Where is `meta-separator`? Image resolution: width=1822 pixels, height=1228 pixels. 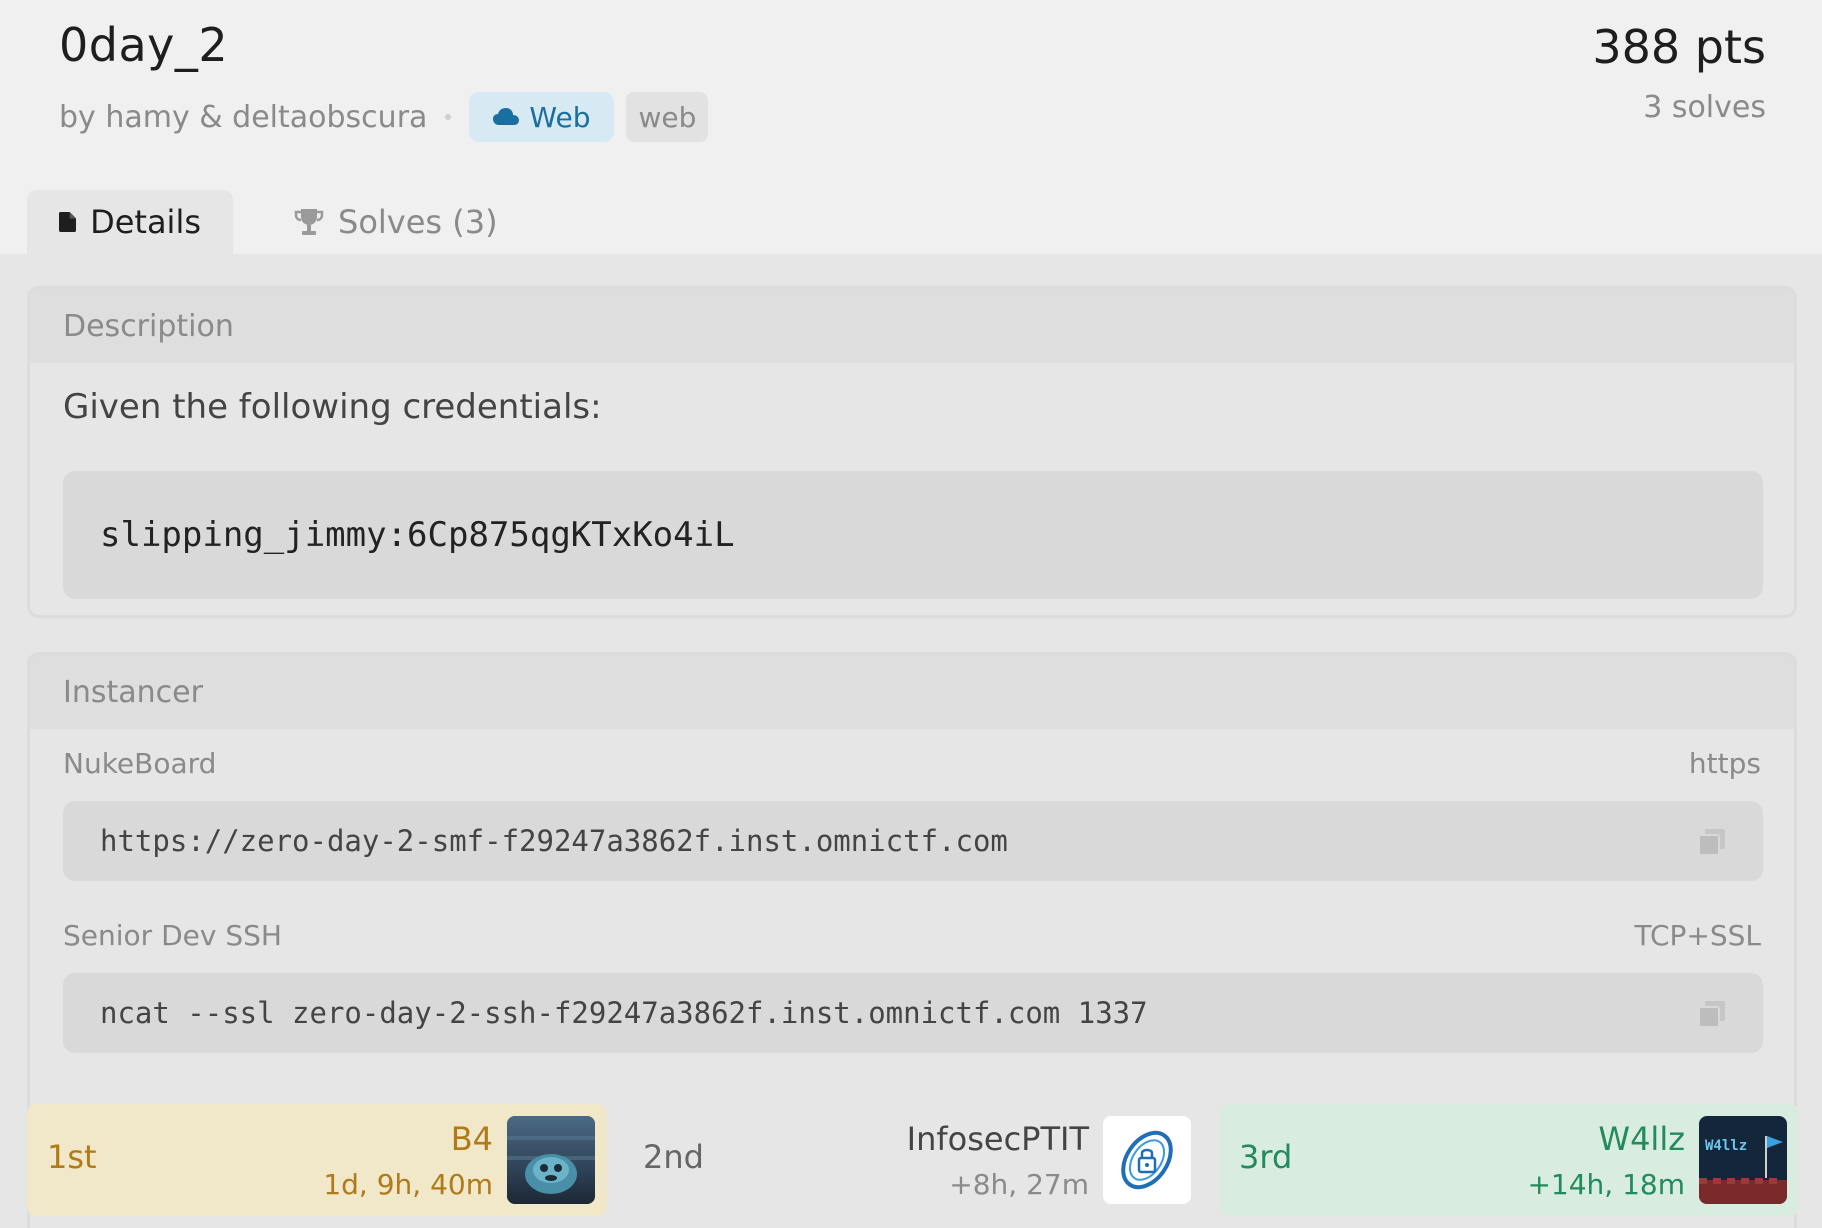
meta-separator is located at coordinates (448, 117).